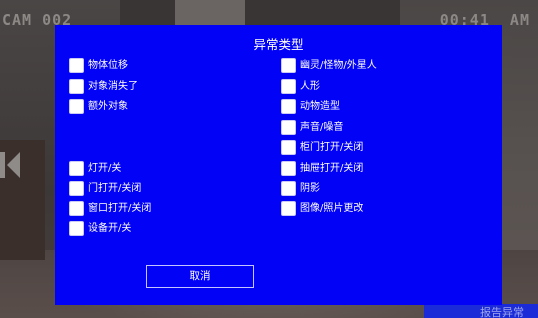 The height and width of the screenshot is (318, 538). Describe the element at coordinates (338, 65) in the screenshot. I see `option-label: 幽灵/怪物/外星人` at that location.